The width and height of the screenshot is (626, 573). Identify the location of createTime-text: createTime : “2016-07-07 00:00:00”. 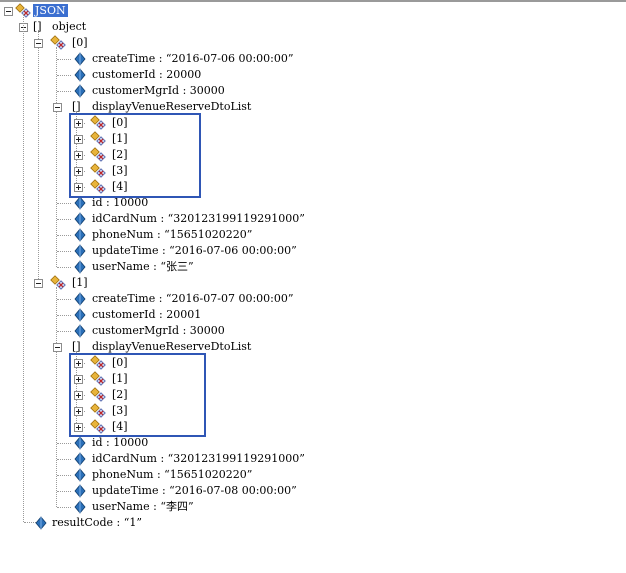
(193, 298).